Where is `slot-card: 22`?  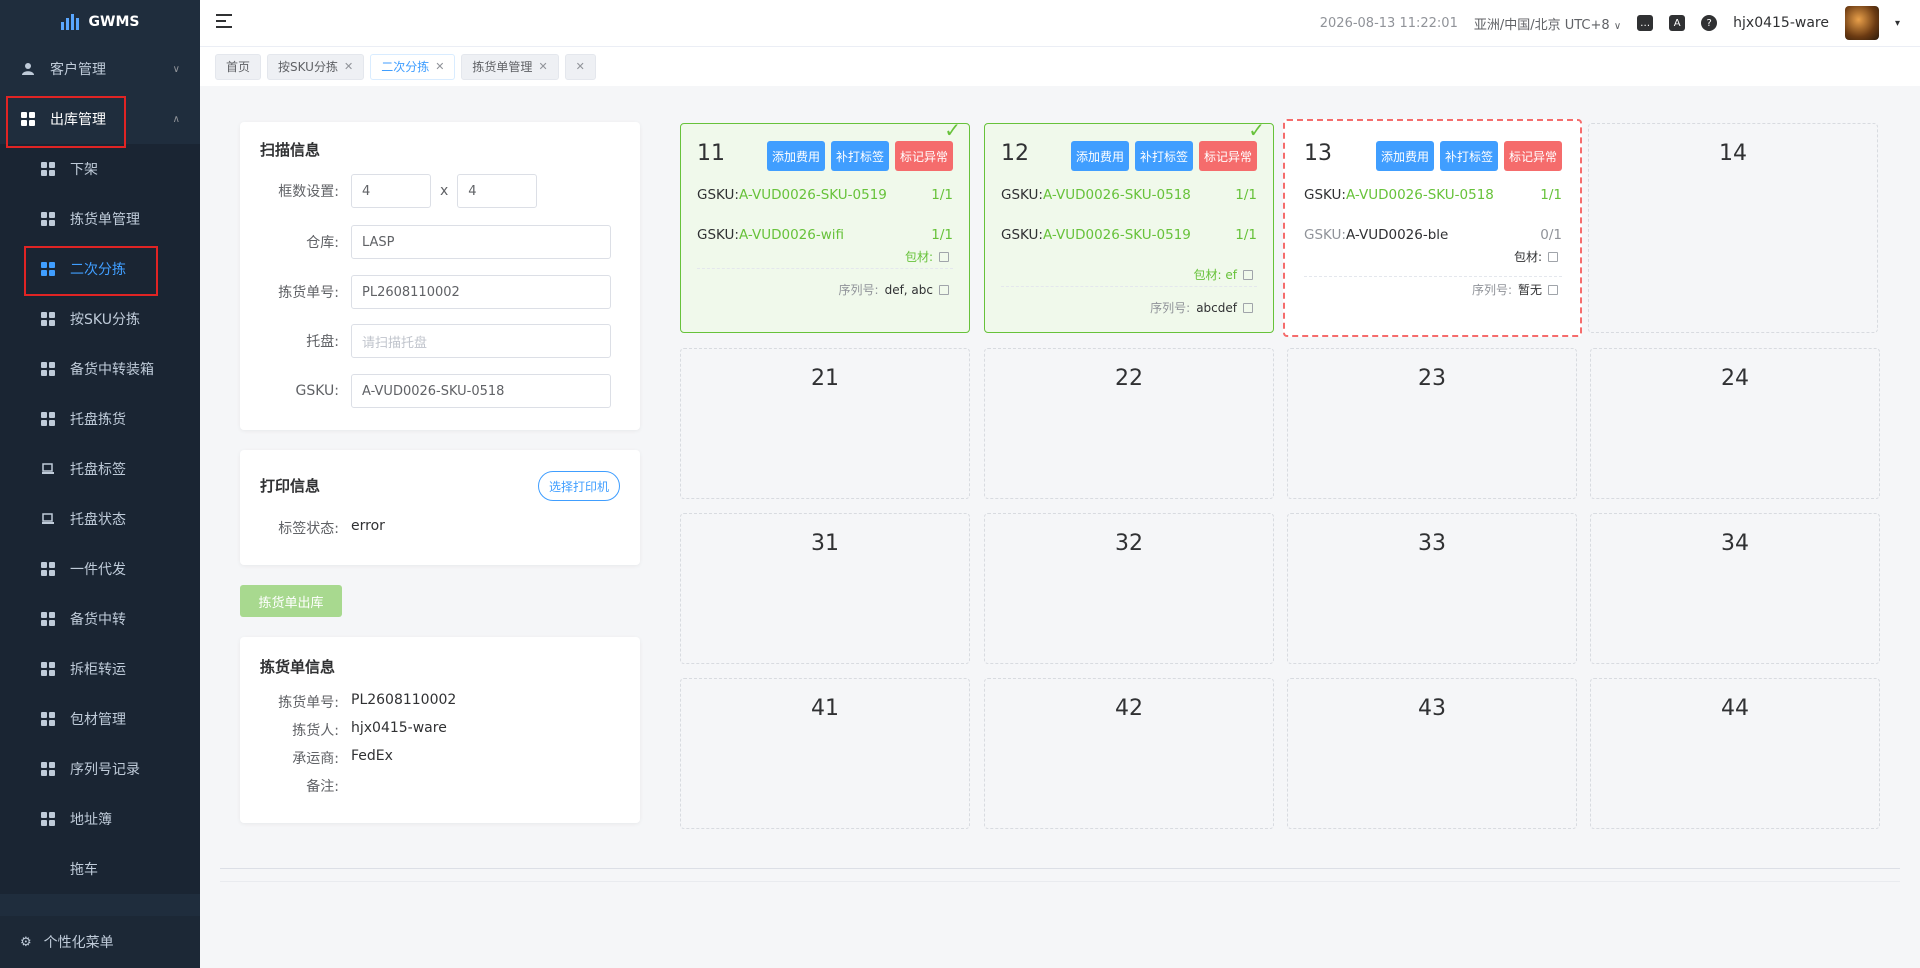
slot-card: 22 is located at coordinates (1129, 423).